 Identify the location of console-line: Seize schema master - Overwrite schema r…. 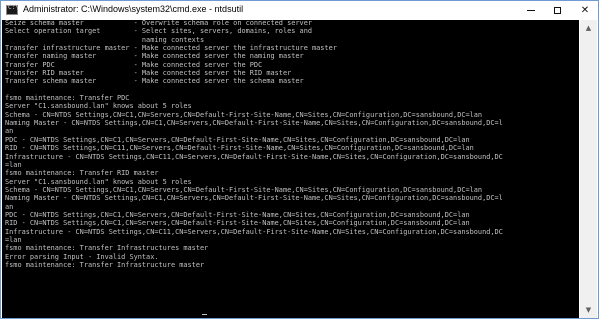
(158, 23).